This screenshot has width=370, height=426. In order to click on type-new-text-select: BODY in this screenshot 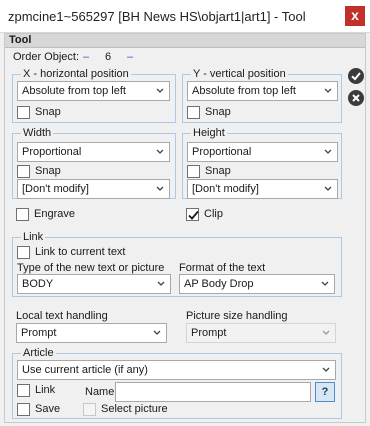, I will do `click(94, 284)`.